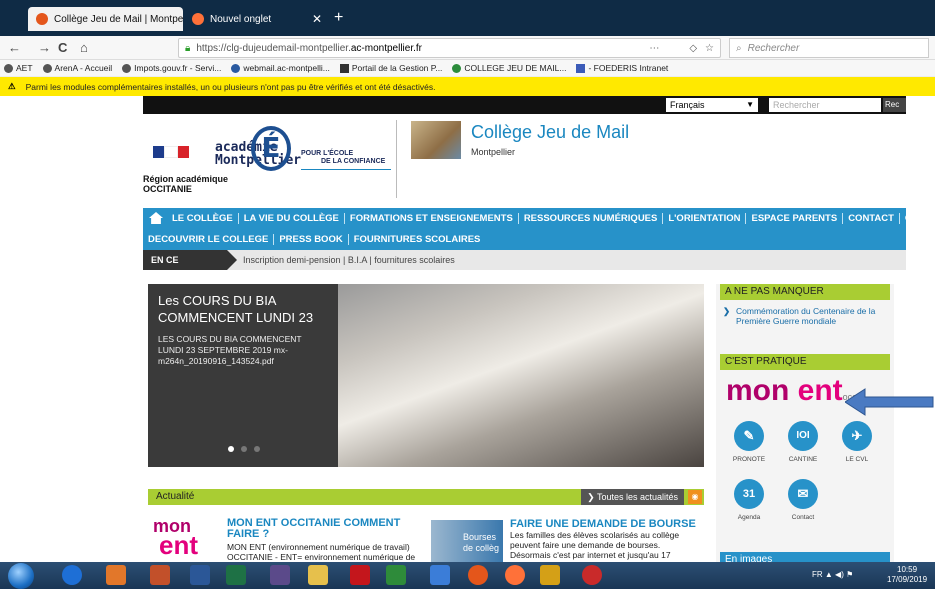 The height and width of the screenshot is (589, 935). Describe the element at coordinates (857, 459) in the screenshot. I see `cvl-label: LE CVL` at that location.